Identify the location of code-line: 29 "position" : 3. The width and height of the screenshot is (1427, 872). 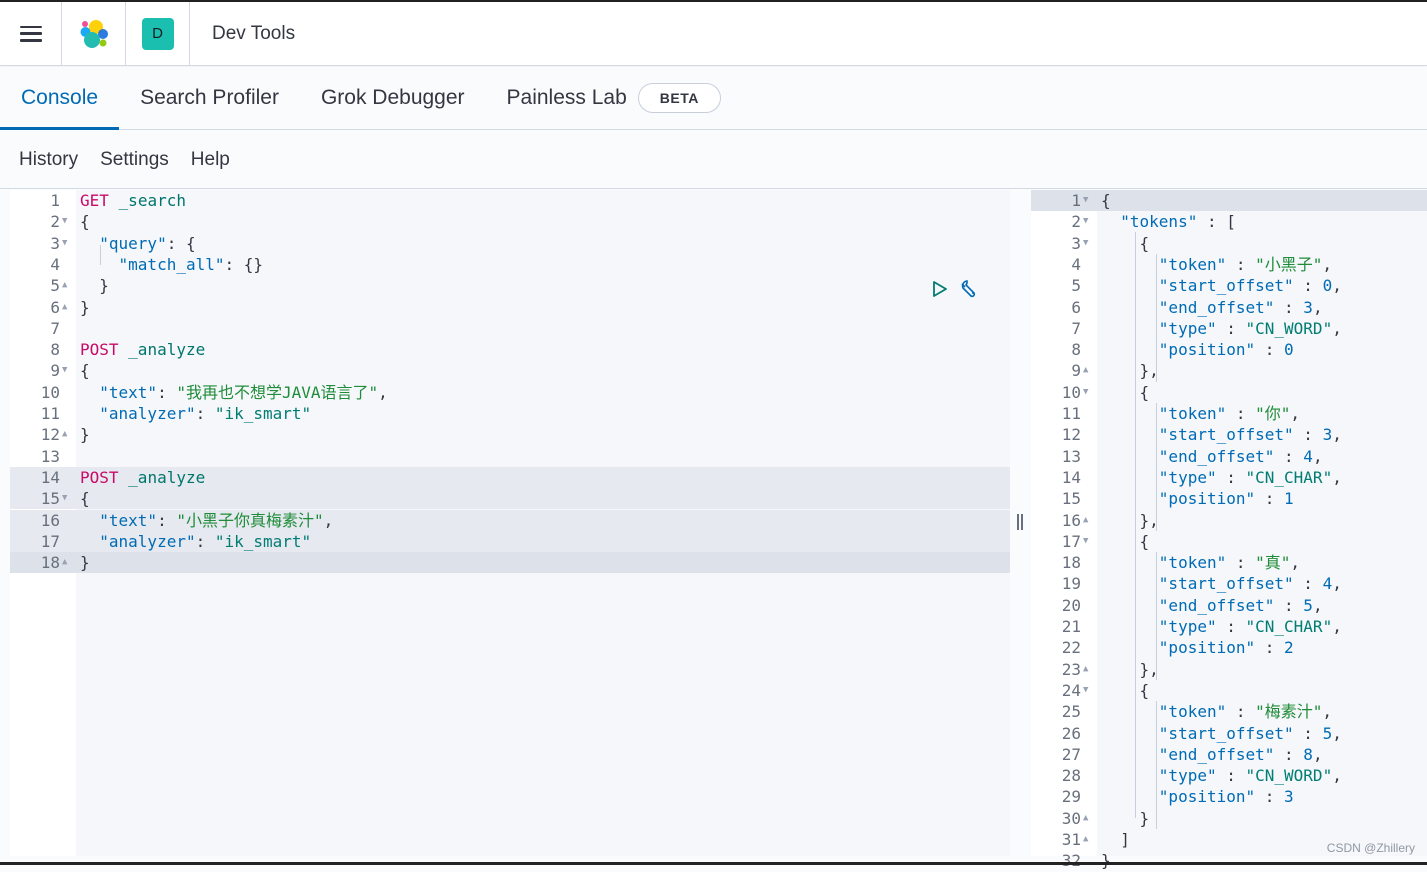
(1229, 796).